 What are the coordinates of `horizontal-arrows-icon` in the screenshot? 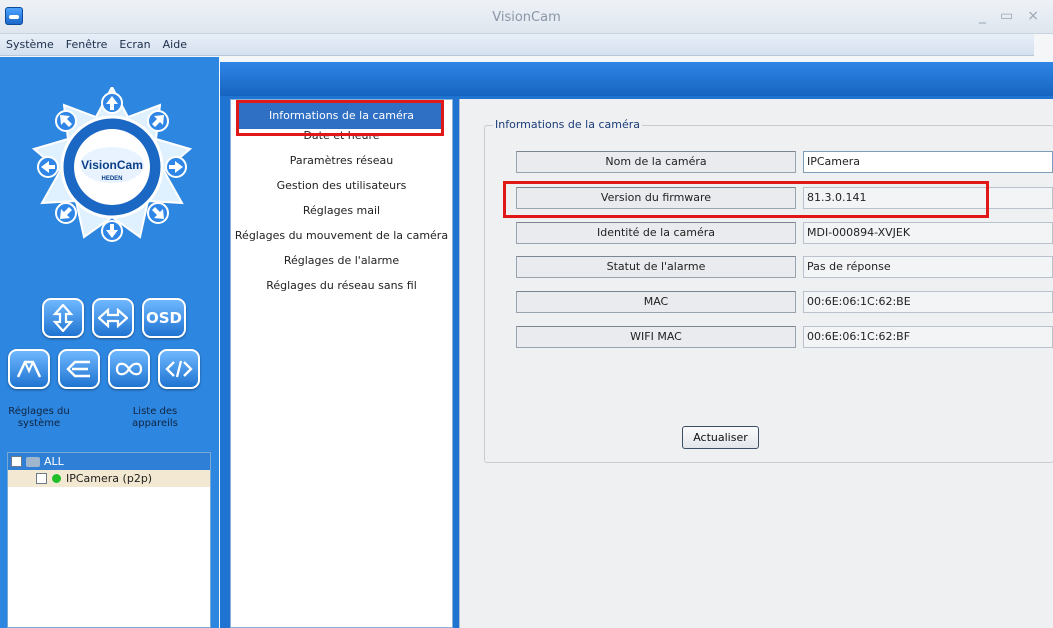 It's located at (113, 318).